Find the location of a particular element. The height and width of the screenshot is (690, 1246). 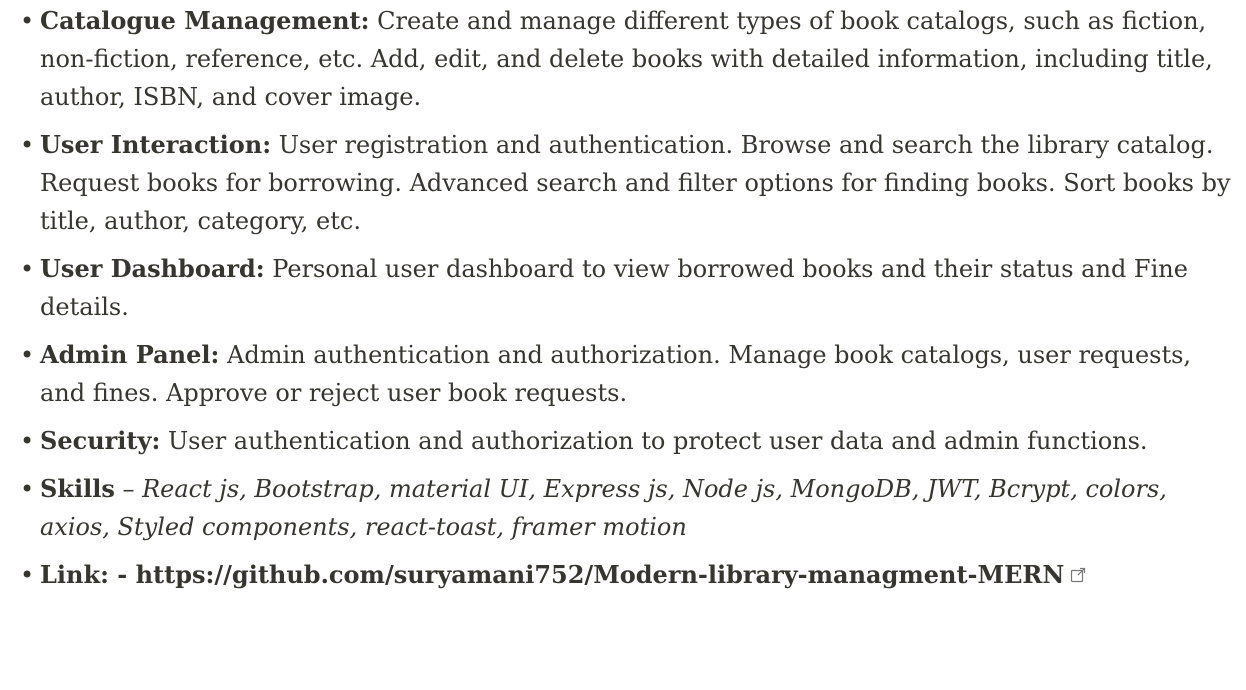

item-label: User Interaction: is located at coordinates (156, 144).